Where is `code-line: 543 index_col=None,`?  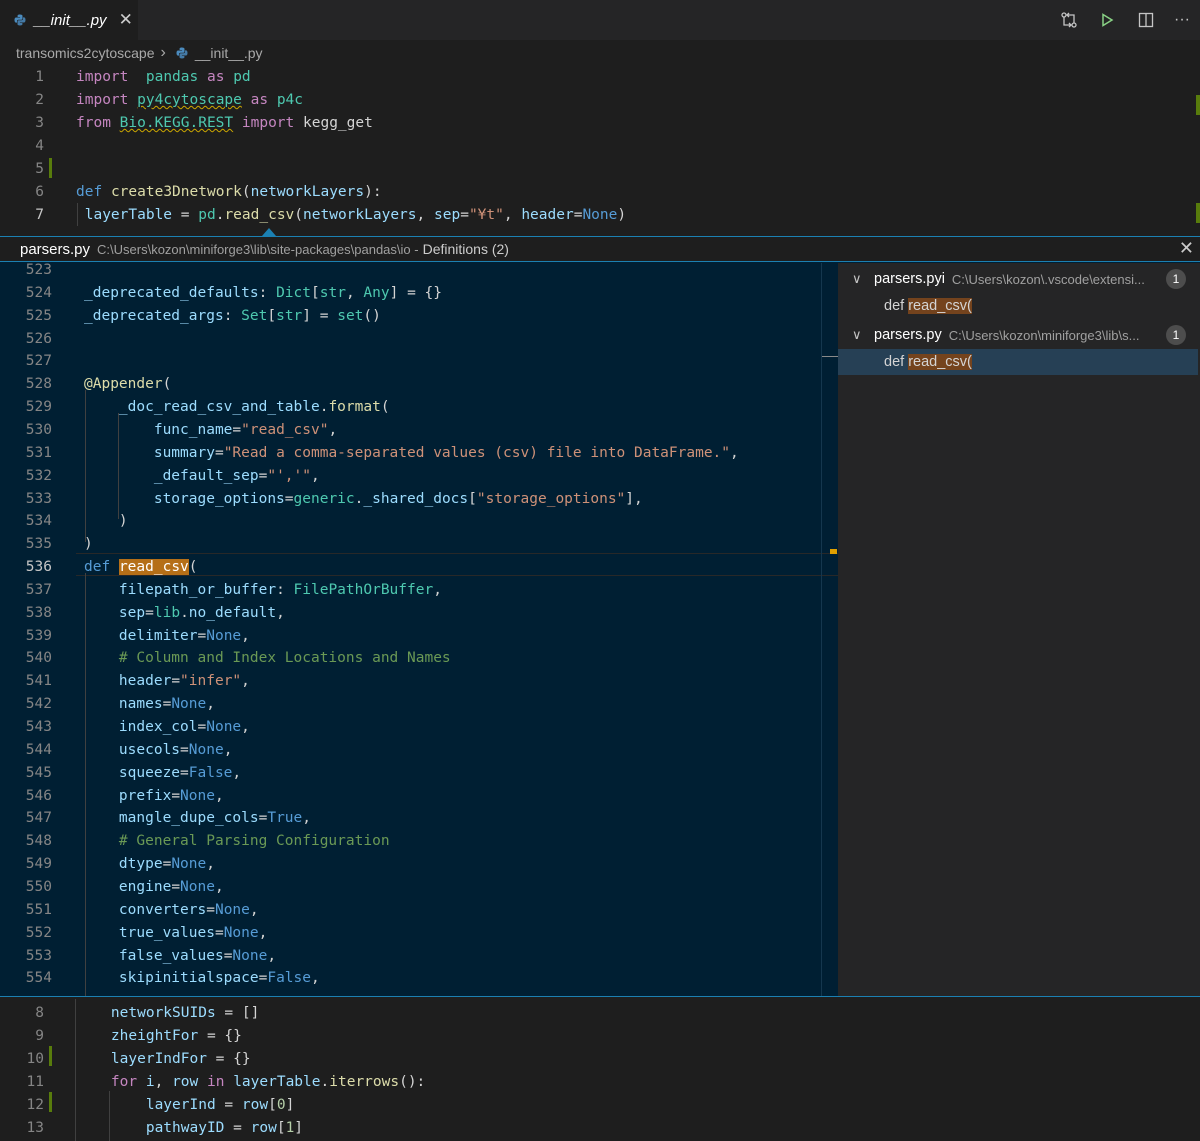
code-line: 543 index_col=None, is located at coordinates (419, 727).